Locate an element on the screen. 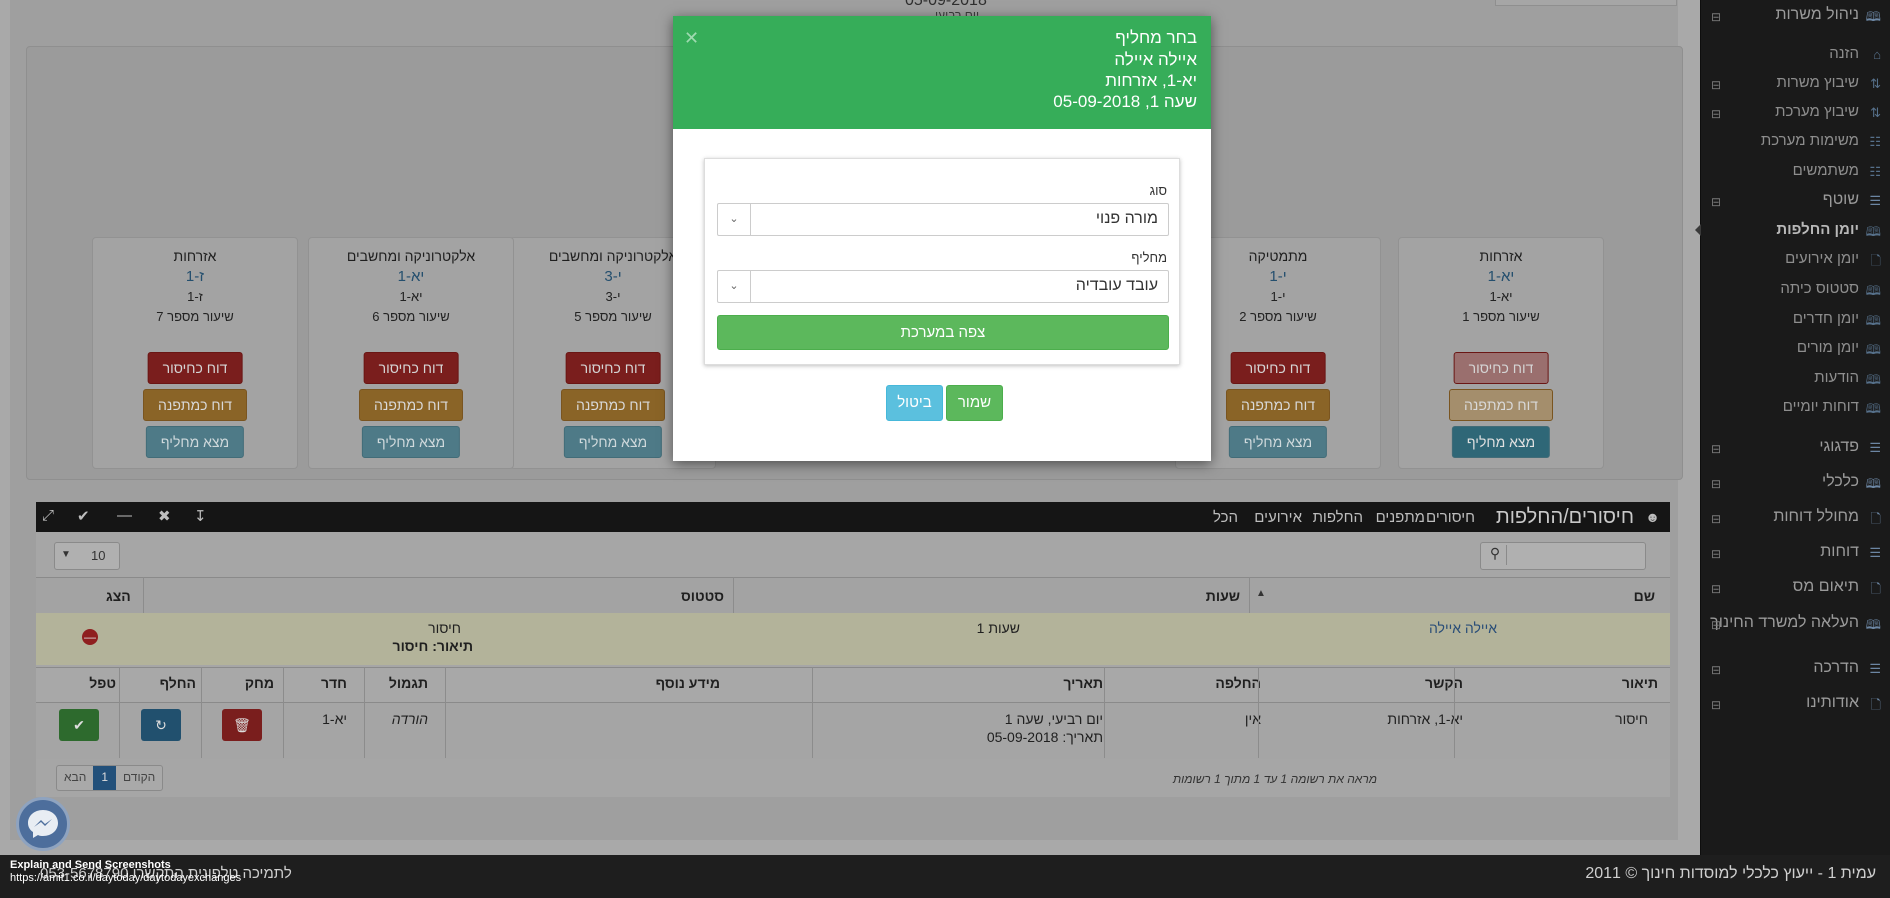  col-hours: שעות is located at coordinates (1223, 596).